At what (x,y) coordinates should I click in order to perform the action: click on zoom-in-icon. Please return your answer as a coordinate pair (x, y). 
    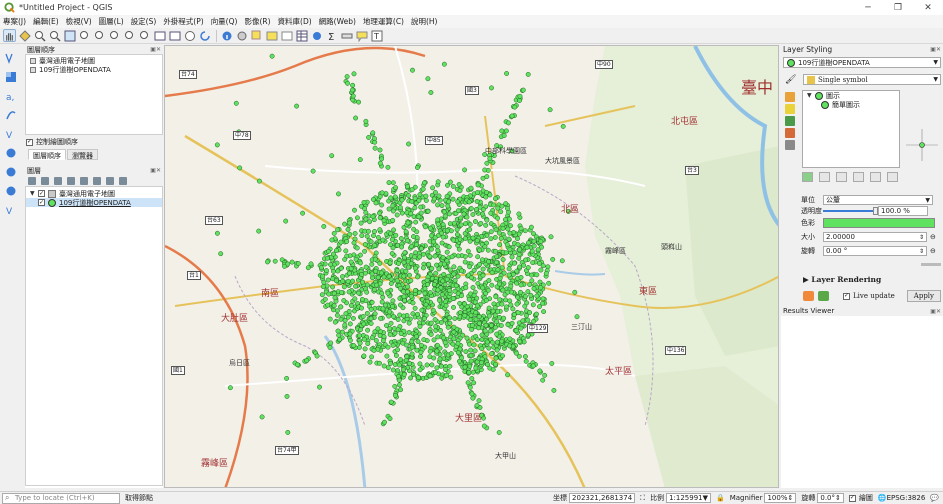
    Looking at the image, I should click on (39, 35).